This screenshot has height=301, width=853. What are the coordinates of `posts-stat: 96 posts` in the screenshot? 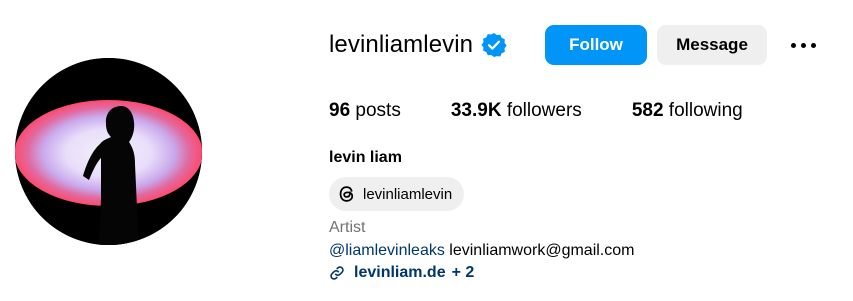 It's located at (365, 111).